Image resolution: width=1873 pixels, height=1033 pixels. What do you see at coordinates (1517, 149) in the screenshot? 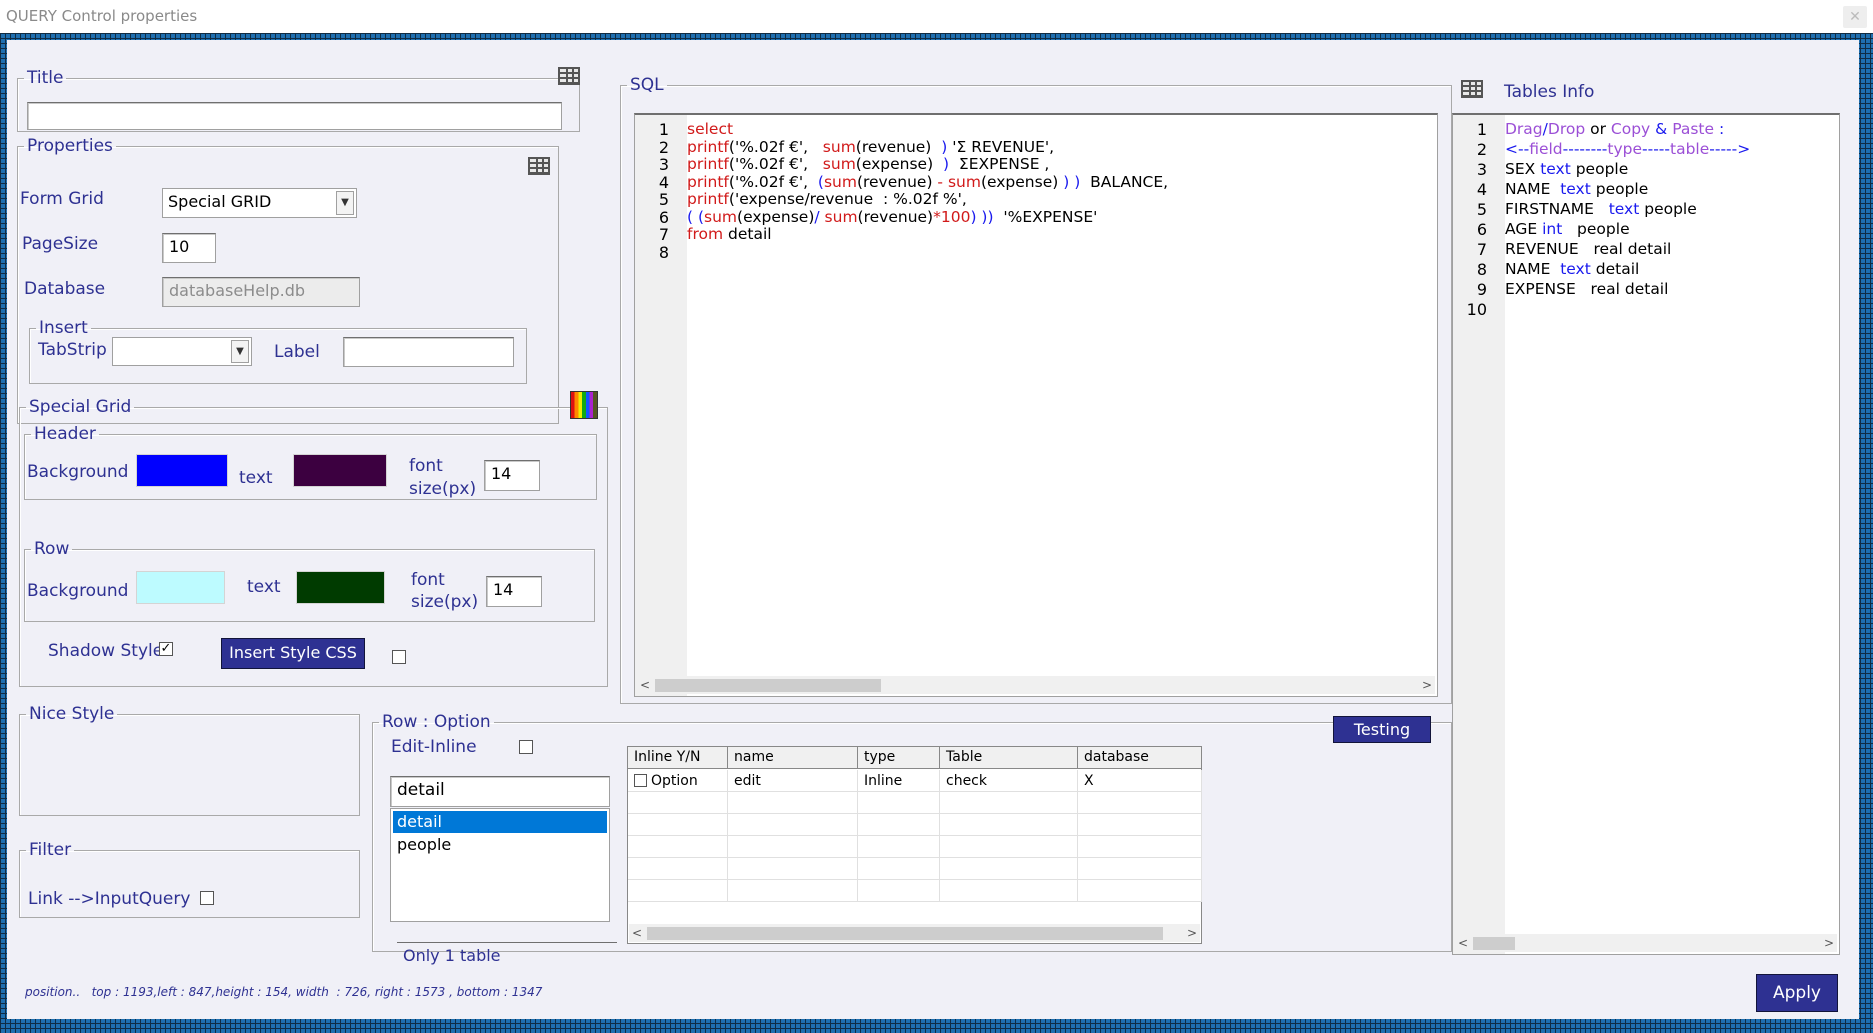
I see `code-token: <--` at bounding box center [1517, 149].